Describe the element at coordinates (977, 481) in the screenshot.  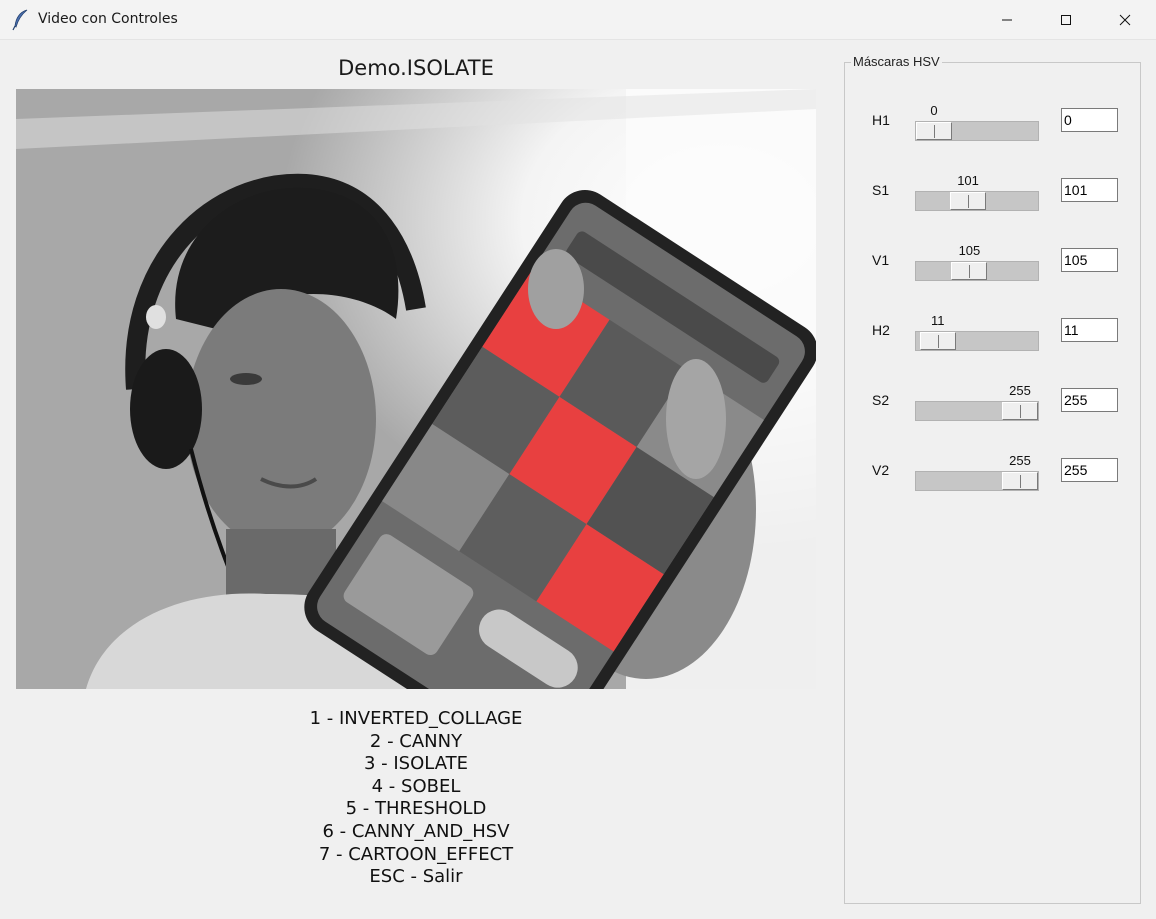
I see `v2-slider` at that location.